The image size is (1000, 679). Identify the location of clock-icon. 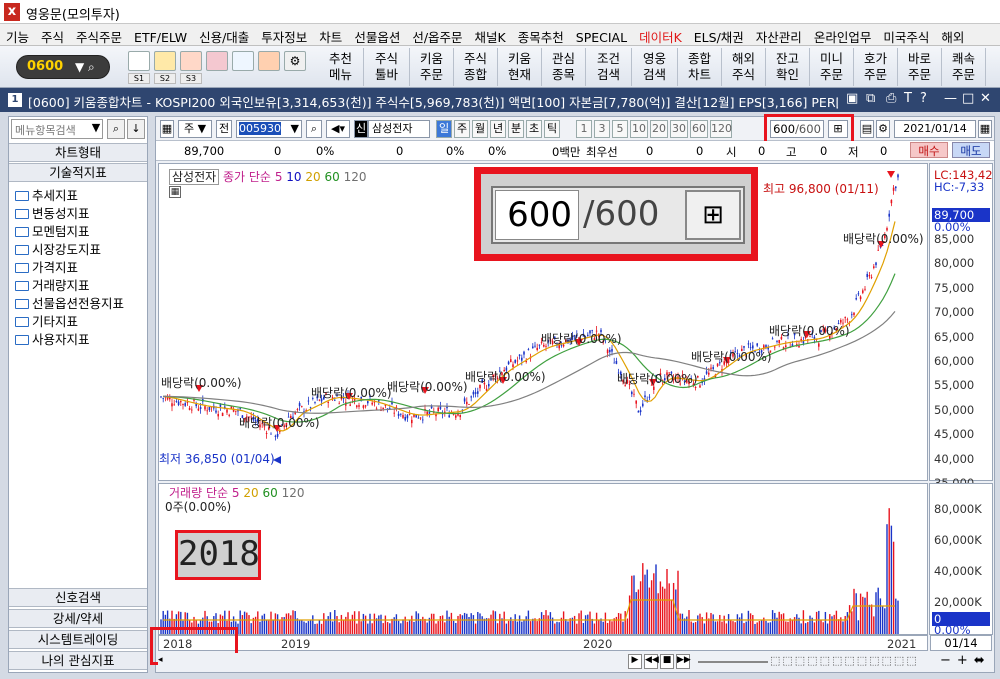
(243, 61).